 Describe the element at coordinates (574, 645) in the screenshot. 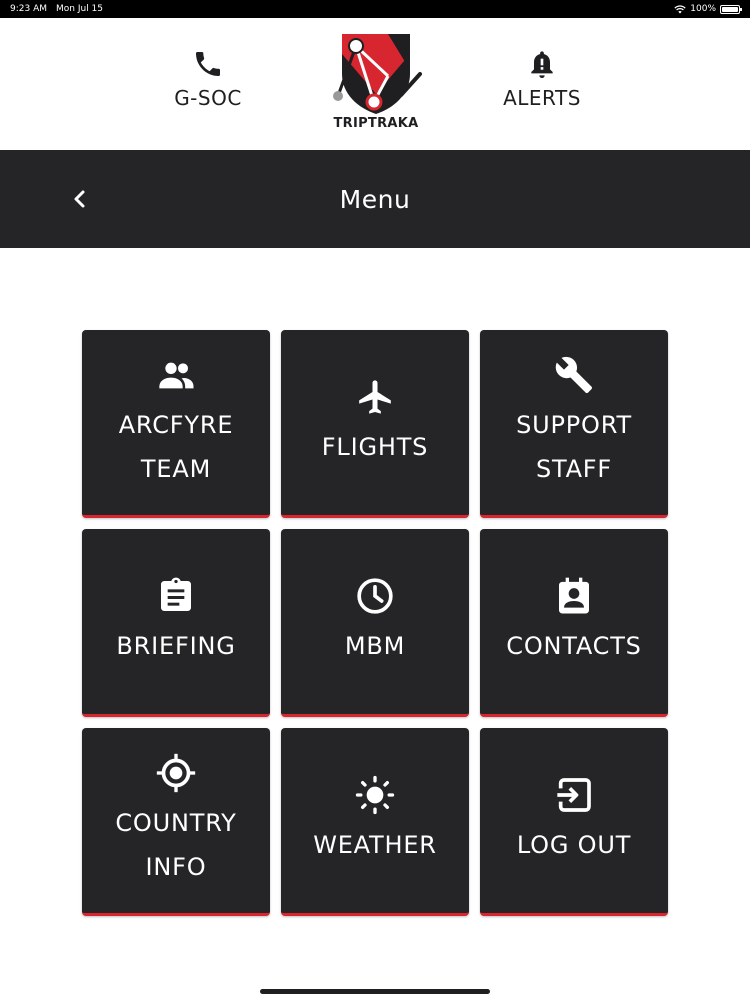

I see `tile-label-line1: CONTACTS` at that location.